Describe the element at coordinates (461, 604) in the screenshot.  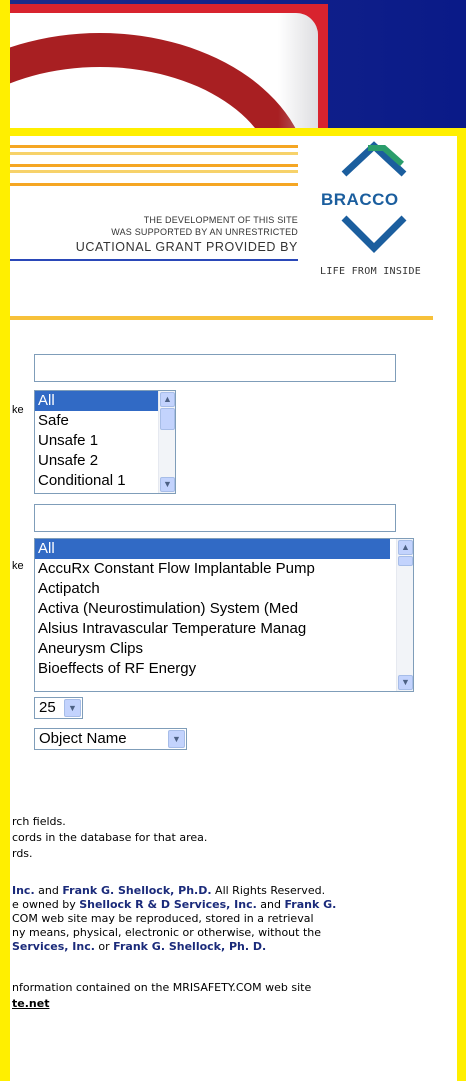
I see `page-frame-right` at that location.